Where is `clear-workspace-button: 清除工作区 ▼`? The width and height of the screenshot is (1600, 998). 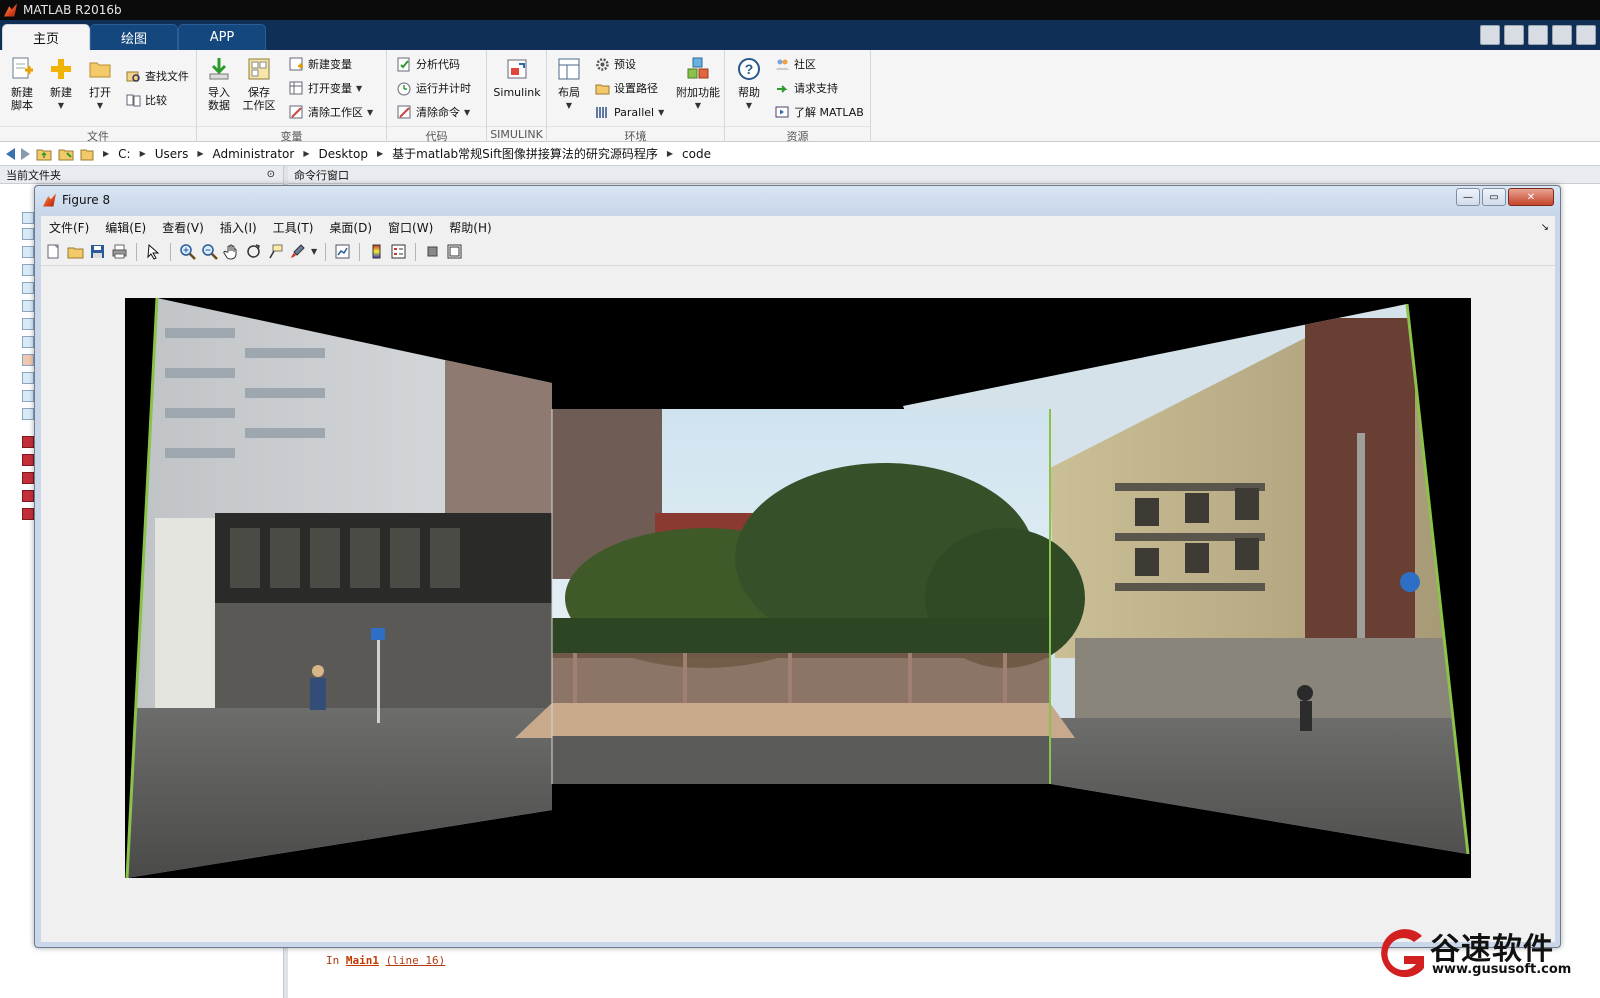
clear-workspace-button: 清除工作区 ▼ is located at coordinates (331, 112).